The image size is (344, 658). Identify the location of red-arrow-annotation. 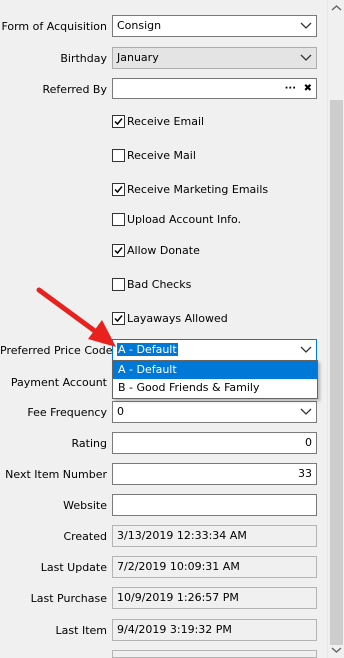
(76, 317).